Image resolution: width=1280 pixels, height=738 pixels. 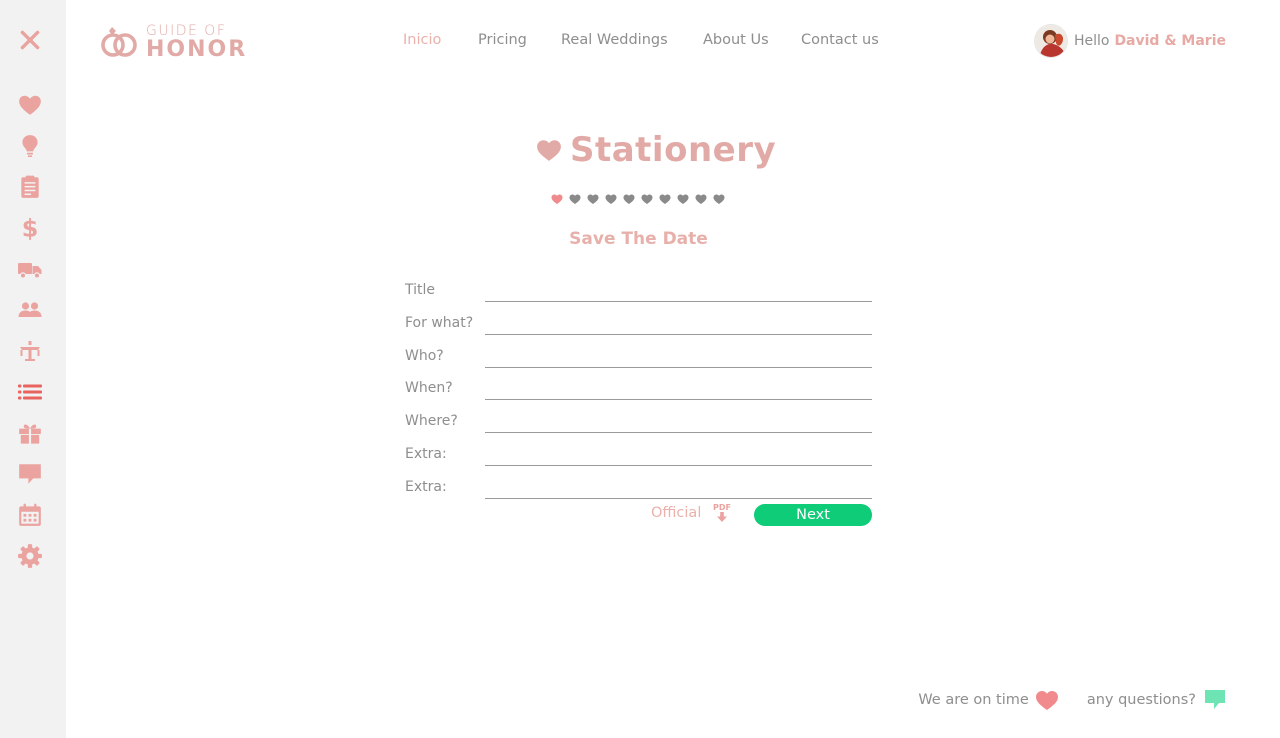 I want to click on questions-text: any questions?, so click(x=1141, y=700).